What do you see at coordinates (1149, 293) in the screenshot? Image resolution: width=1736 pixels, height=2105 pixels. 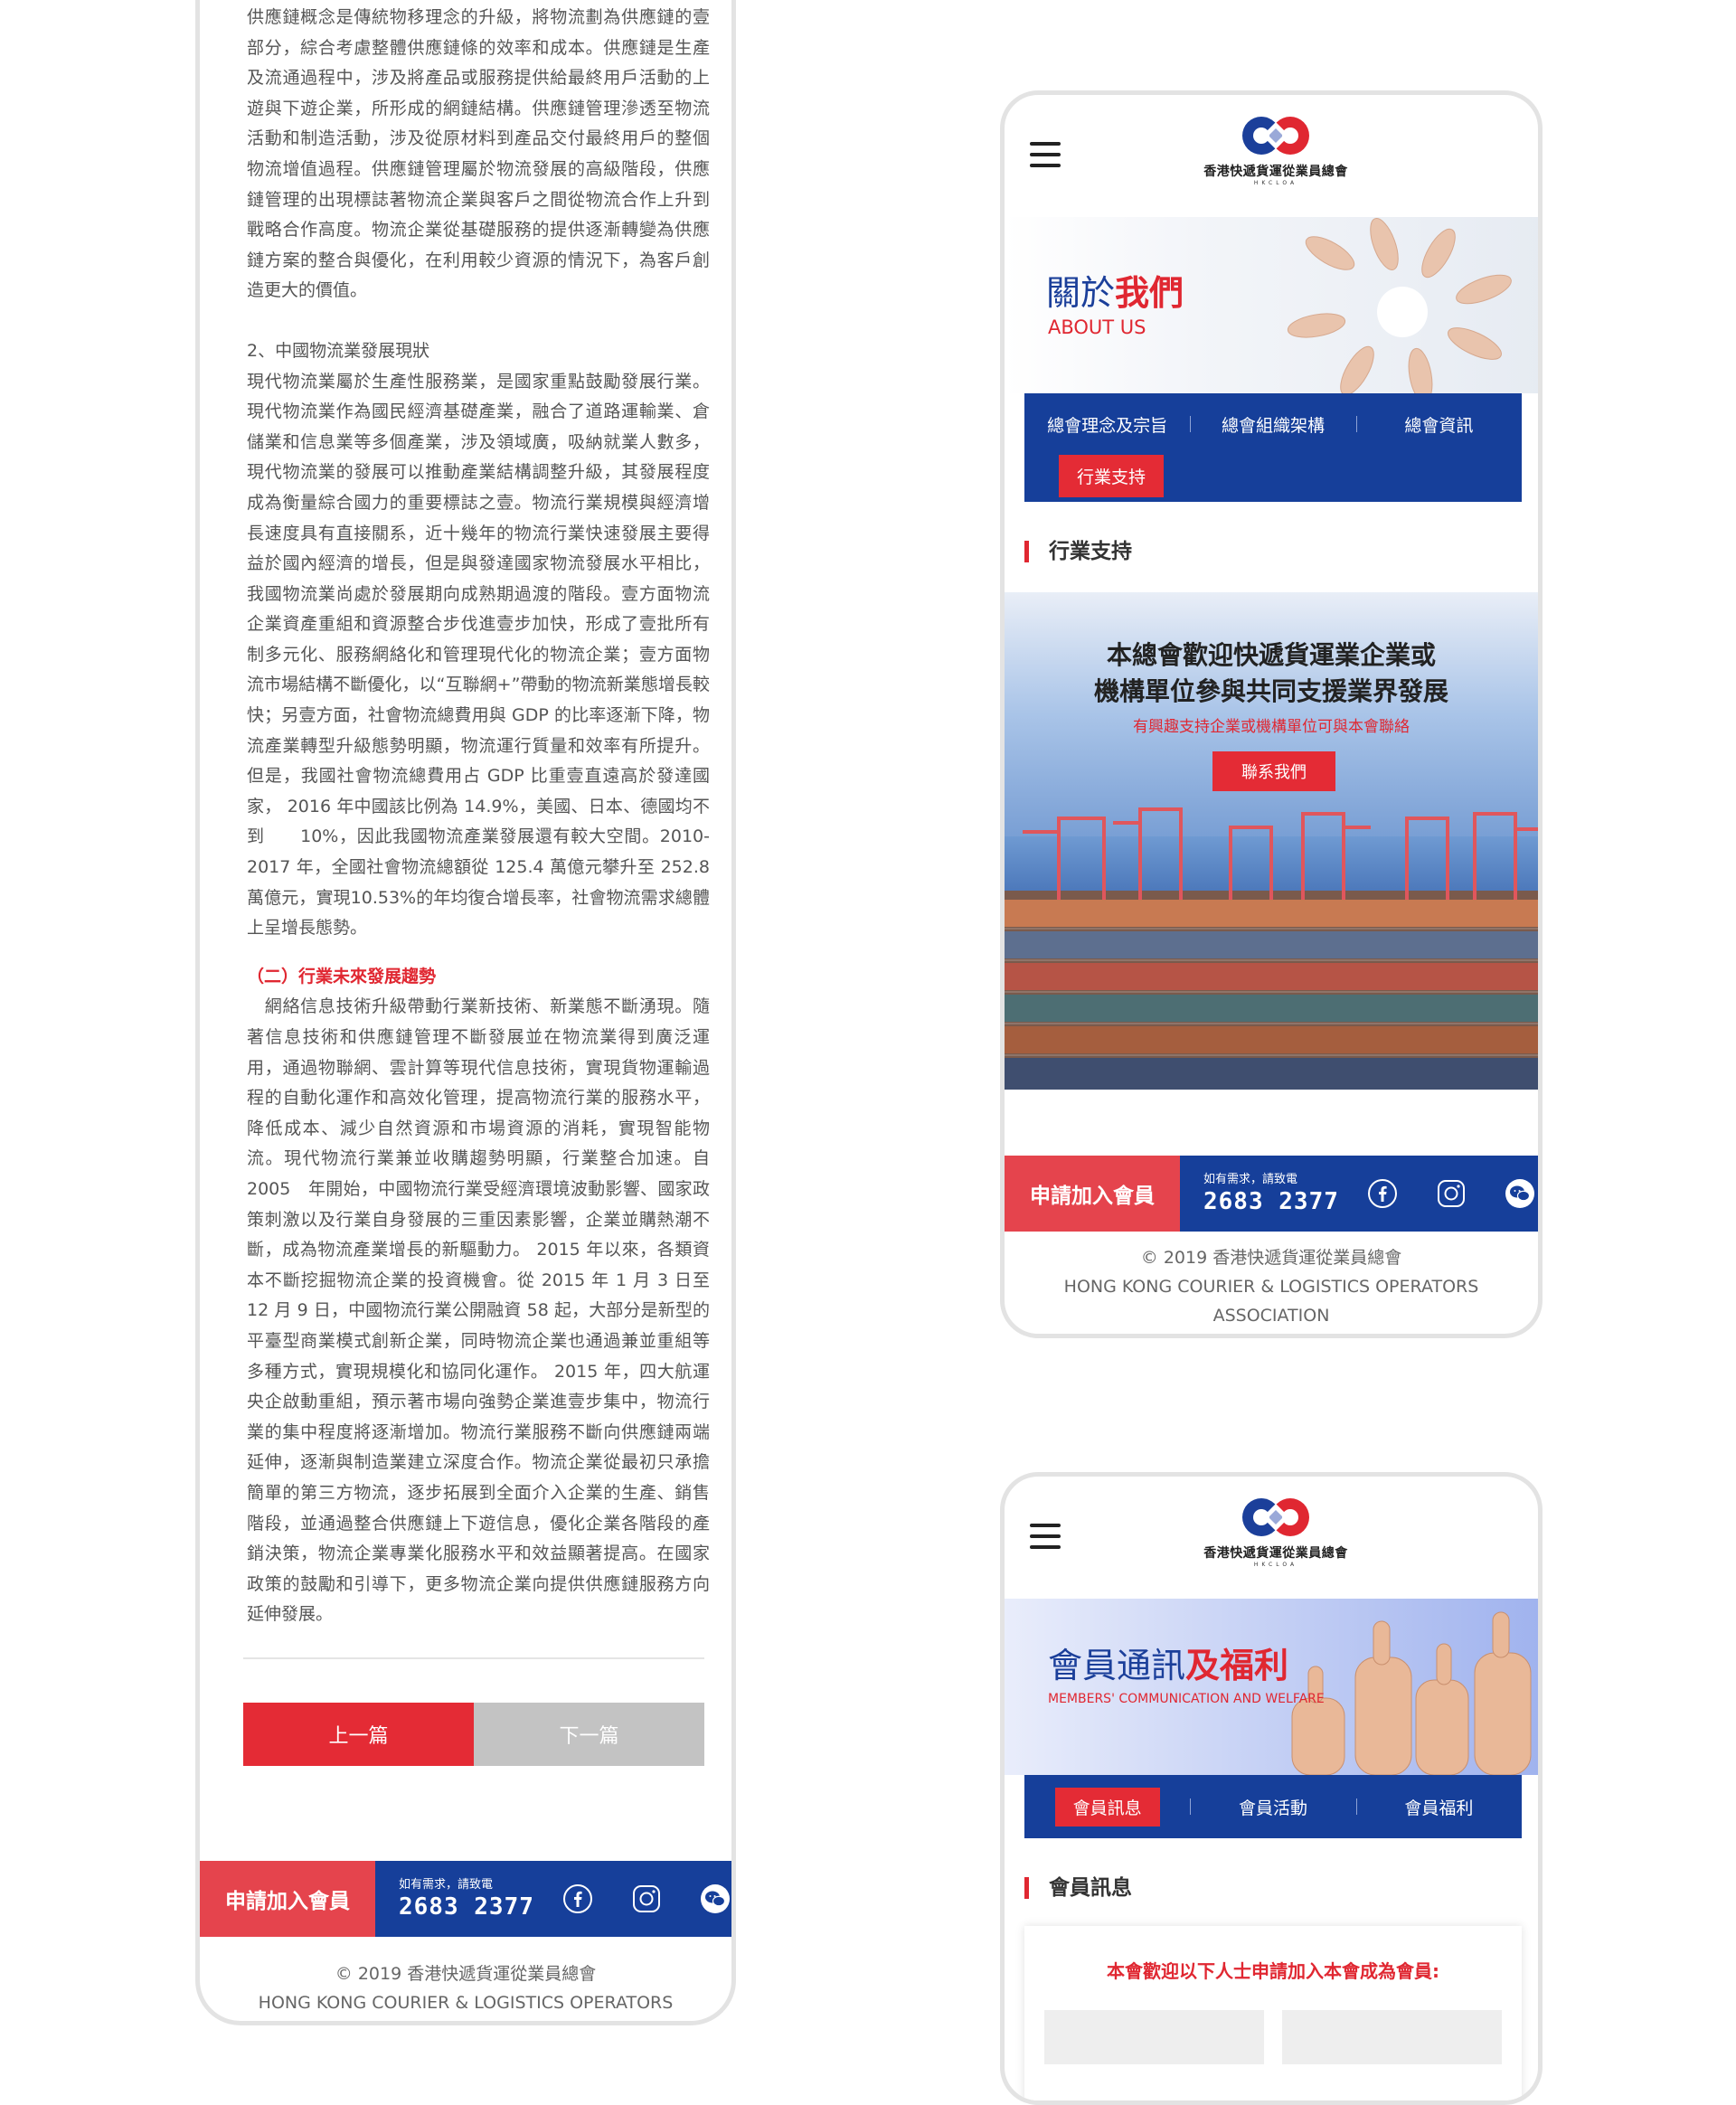 I see `banner-title-bold: 我們` at bounding box center [1149, 293].